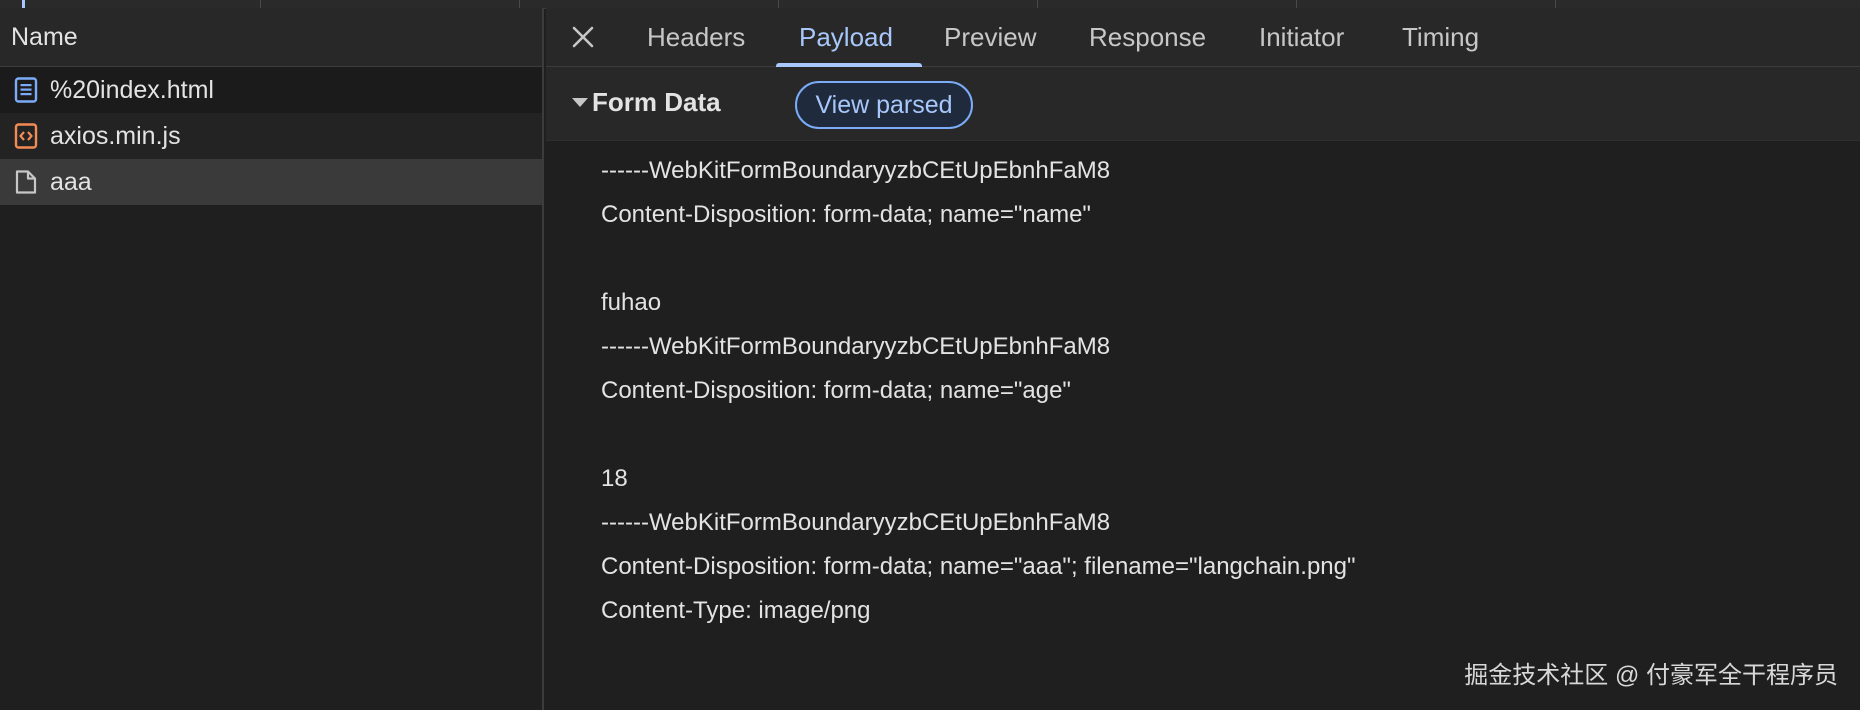 Image resolution: width=1860 pixels, height=710 pixels. What do you see at coordinates (1203, 104) in the screenshot?
I see `form-data-section-header: Form Data View parsed` at bounding box center [1203, 104].